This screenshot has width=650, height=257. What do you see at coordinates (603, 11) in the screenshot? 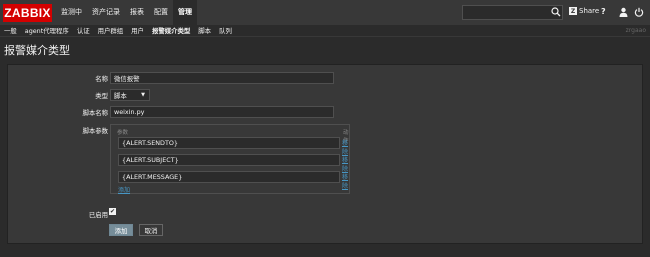
I see `help-icon: ?` at bounding box center [603, 11].